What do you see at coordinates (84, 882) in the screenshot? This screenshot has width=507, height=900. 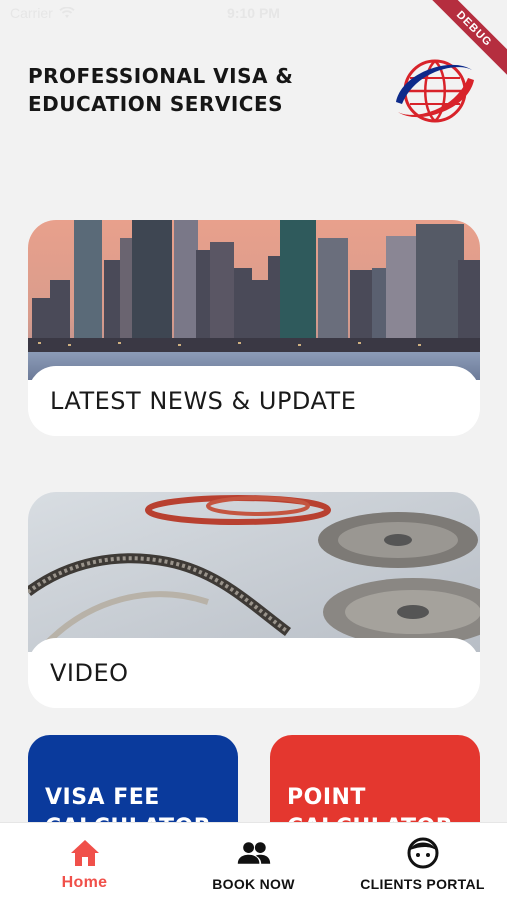 I see `nav-label-home: Home` at bounding box center [84, 882].